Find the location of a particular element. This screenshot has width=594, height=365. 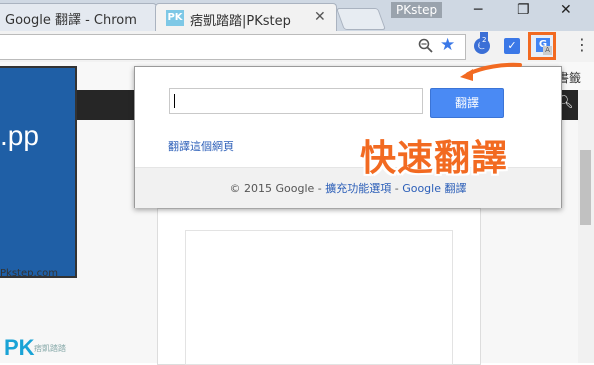

tab-title: Google 翻譯 - Chrom is located at coordinates (71, 20).